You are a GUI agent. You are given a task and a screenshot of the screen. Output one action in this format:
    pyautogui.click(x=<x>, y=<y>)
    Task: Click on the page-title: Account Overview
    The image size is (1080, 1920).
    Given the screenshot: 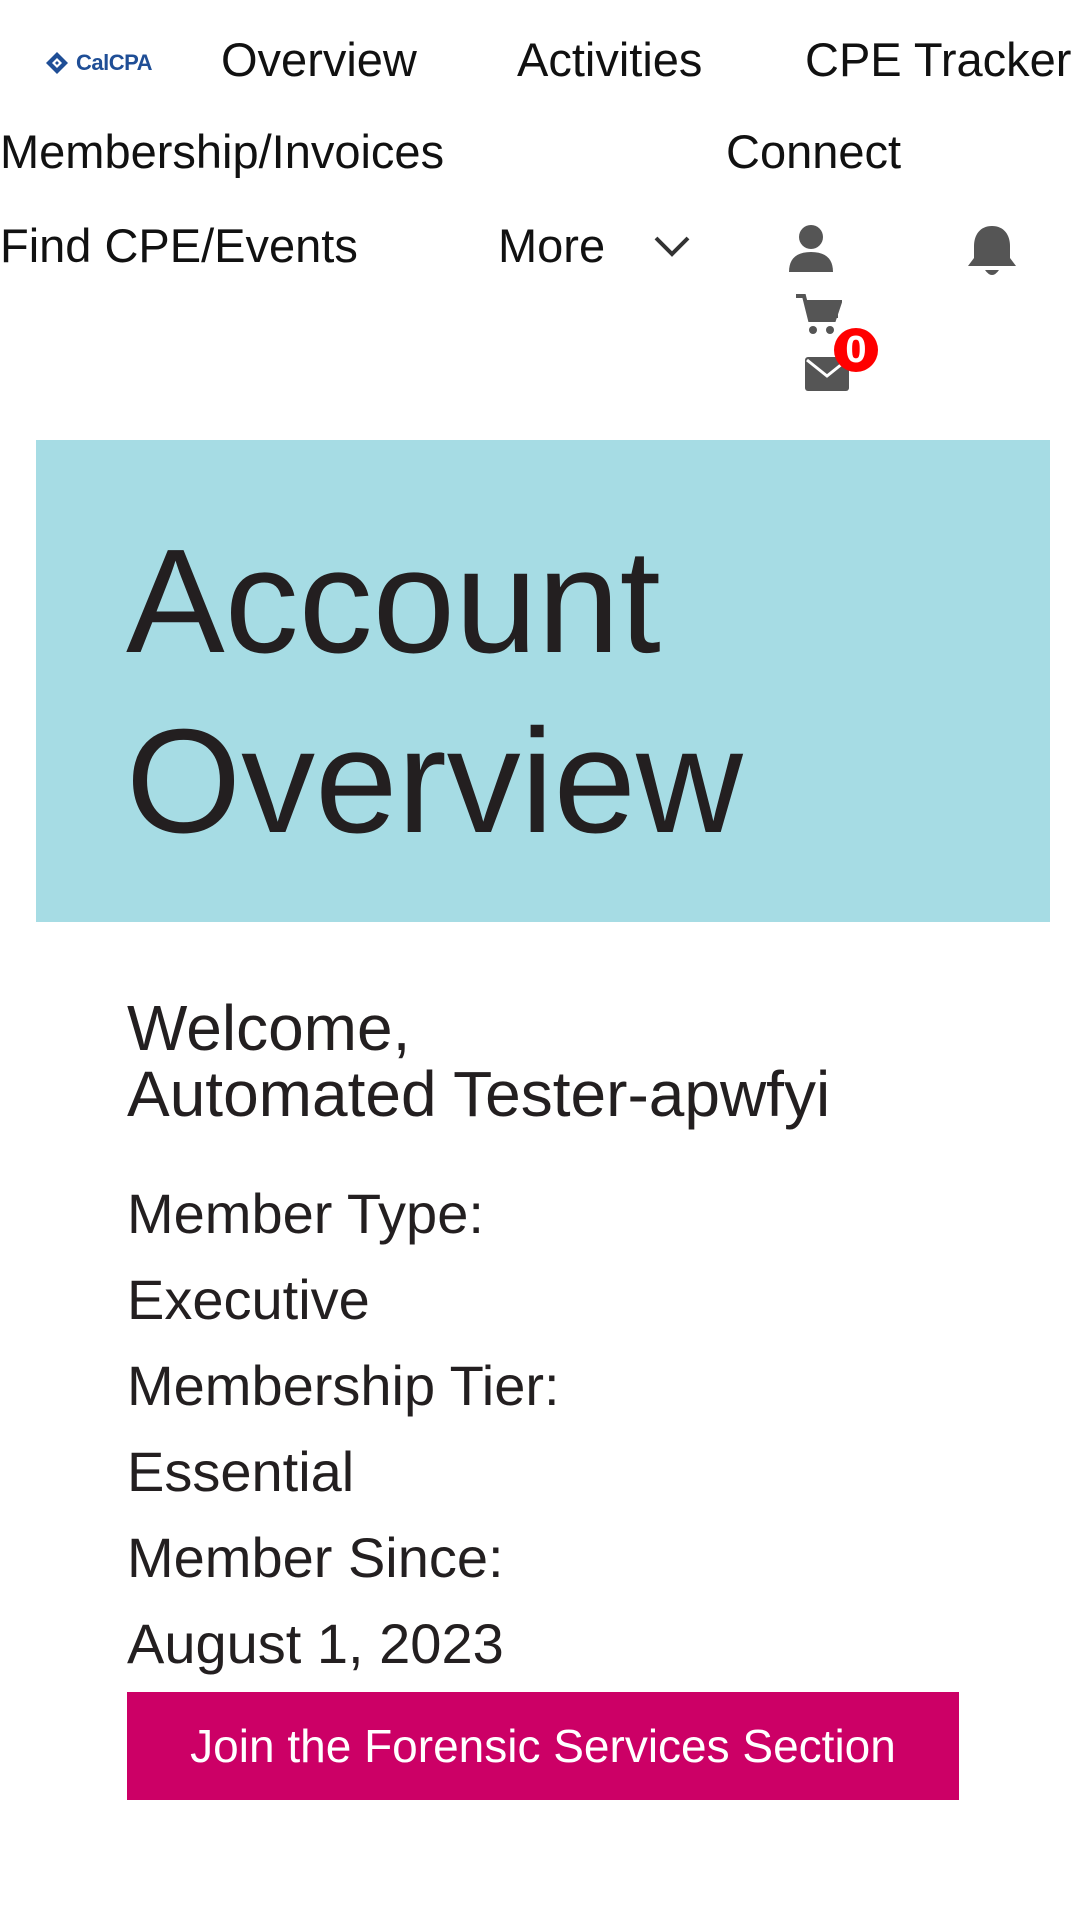 What is the action you would take?
    pyautogui.click(x=434, y=691)
    